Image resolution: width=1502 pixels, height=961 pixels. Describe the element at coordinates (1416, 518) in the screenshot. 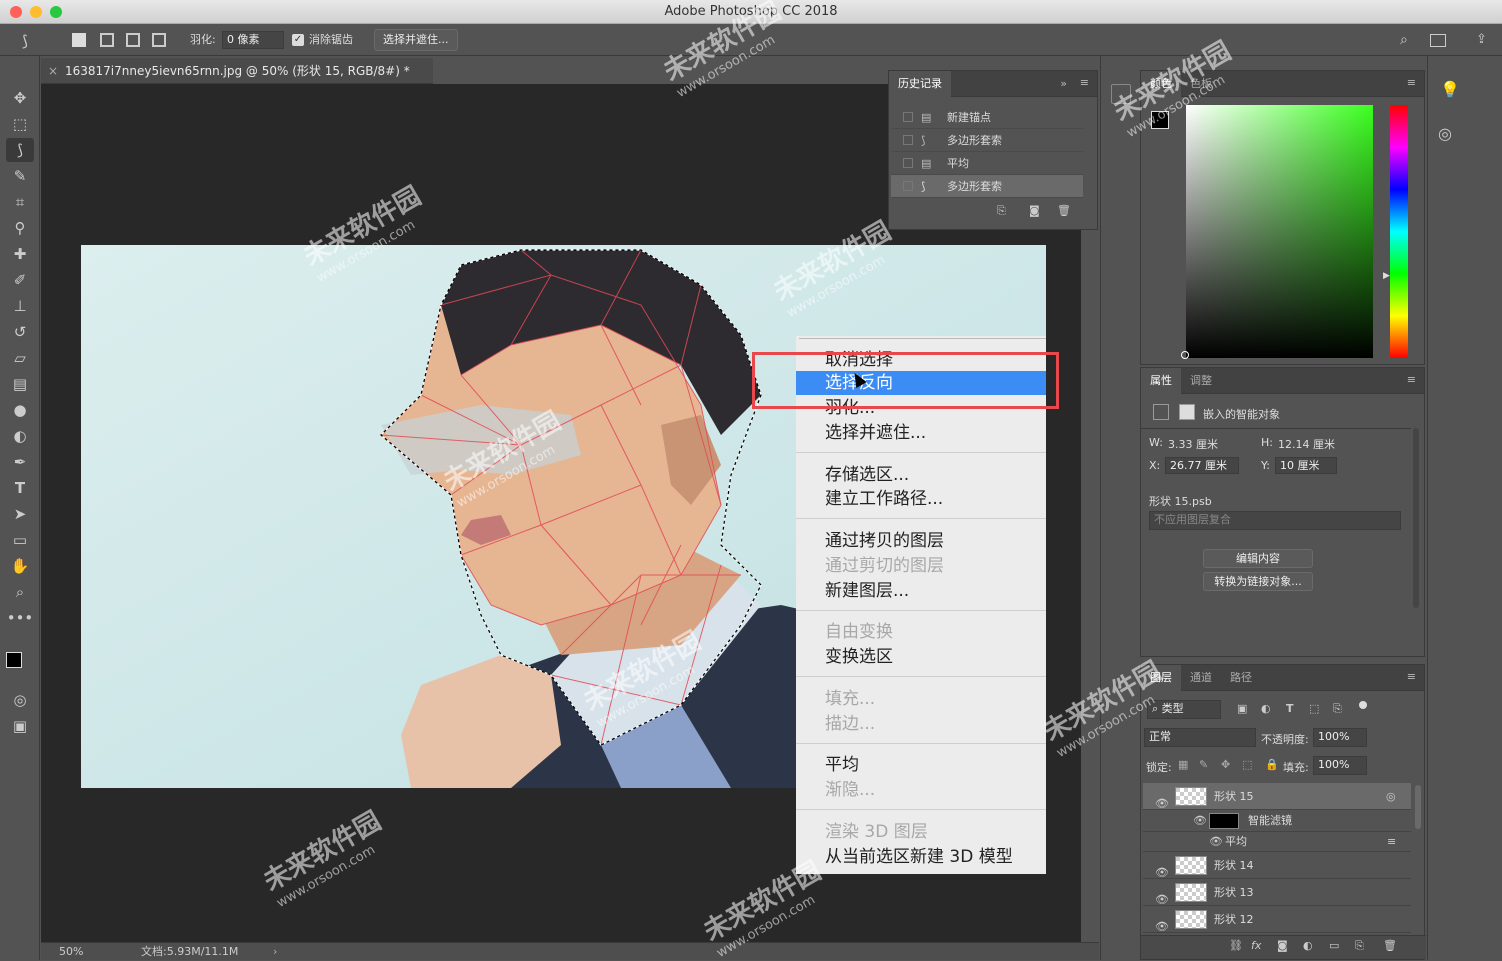

I see `properties-scrollbar` at that location.